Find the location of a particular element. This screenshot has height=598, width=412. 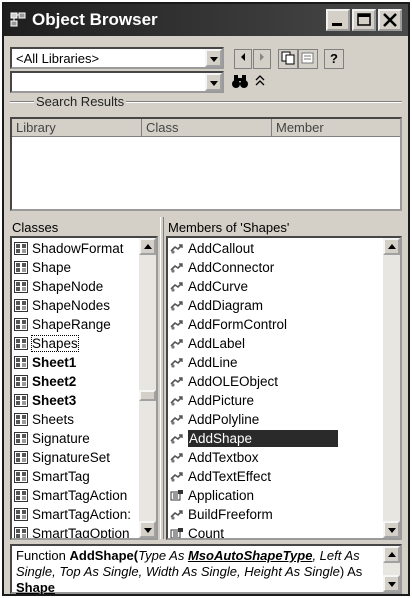

signature-type-link: MsoAutoShapeType is located at coordinates (250, 555).